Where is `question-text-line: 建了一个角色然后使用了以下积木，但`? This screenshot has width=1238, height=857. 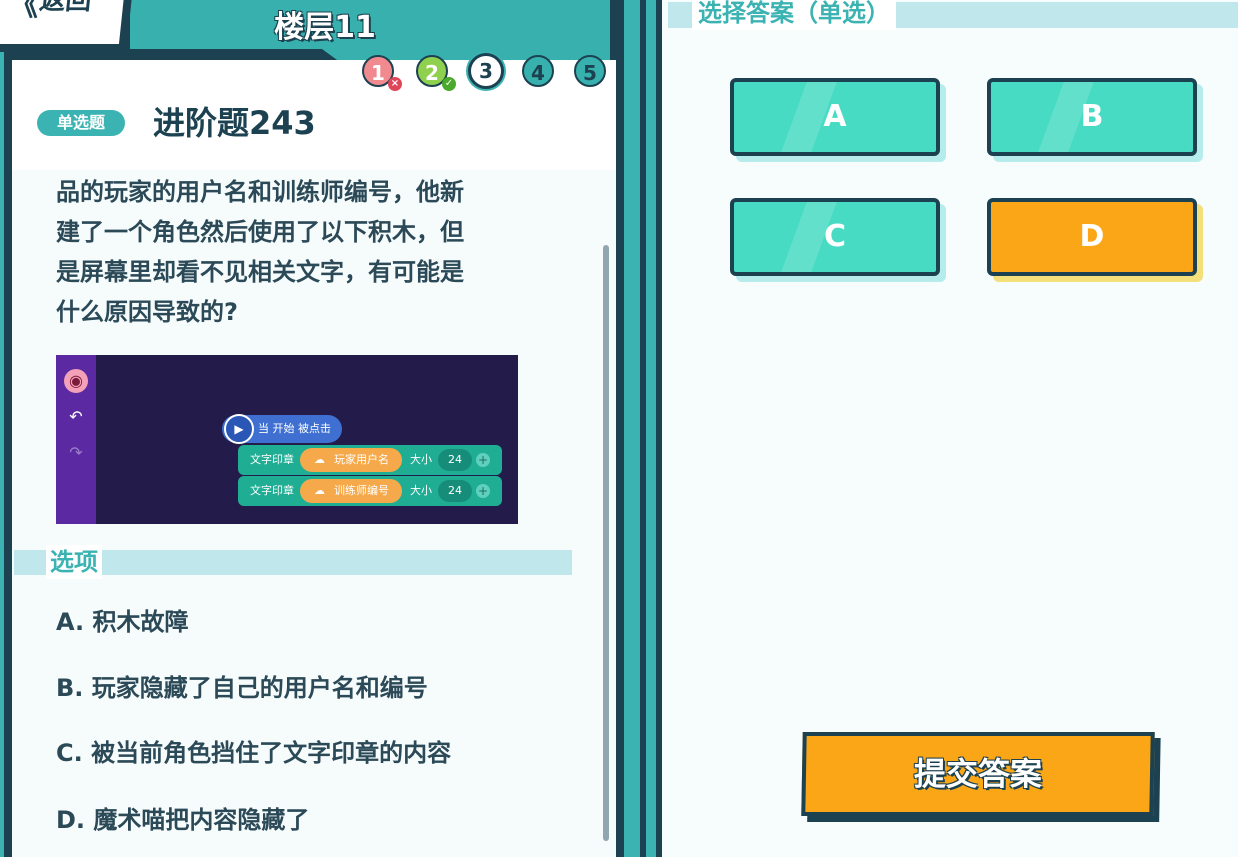
question-text-line: 建了一个角色然后使用了以下积木，但 is located at coordinates (260, 232).